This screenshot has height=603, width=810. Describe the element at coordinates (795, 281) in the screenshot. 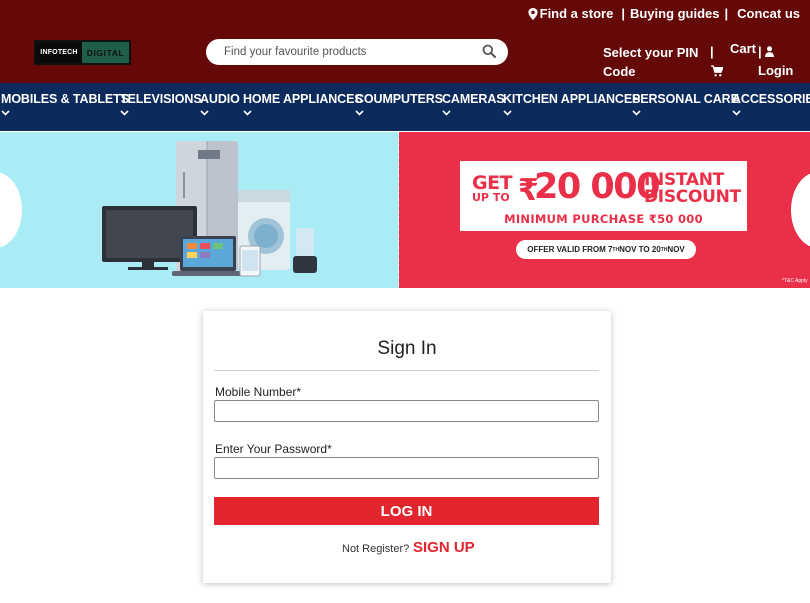

I see `terms-apply-text: *T&C Apply` at that location.